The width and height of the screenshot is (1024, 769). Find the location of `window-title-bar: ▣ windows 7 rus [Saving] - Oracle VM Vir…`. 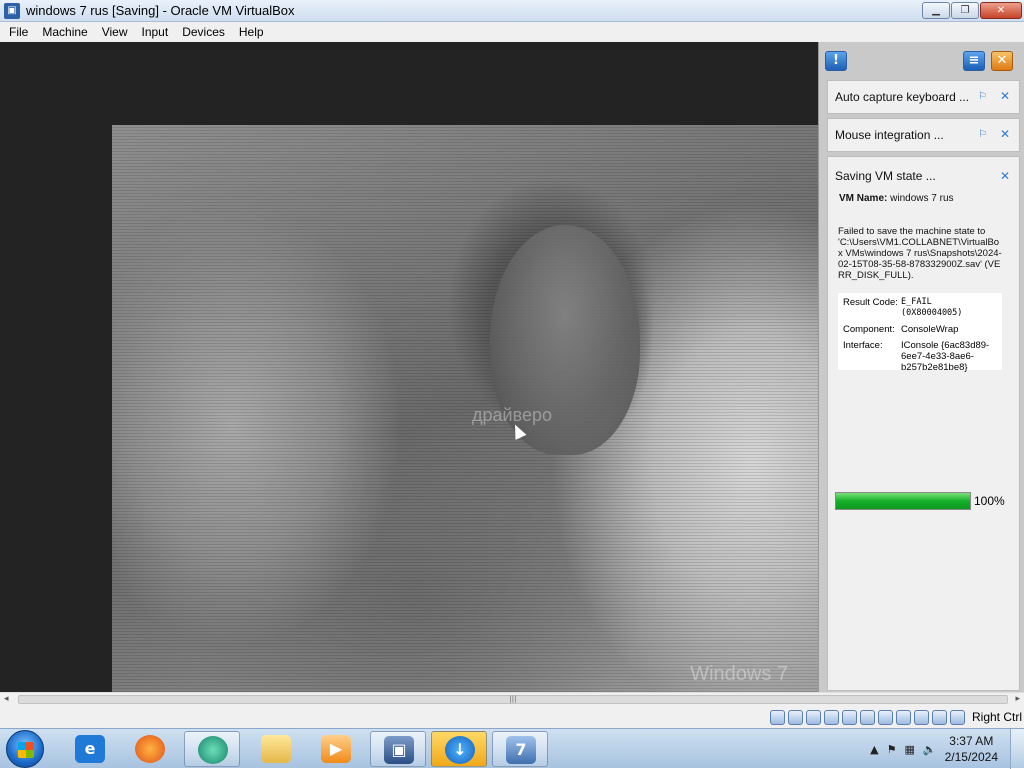

window-title-bar: ▣ windows 7 rus [Saving] - Oracle VM Vir… is located at coordinates (512, 11).